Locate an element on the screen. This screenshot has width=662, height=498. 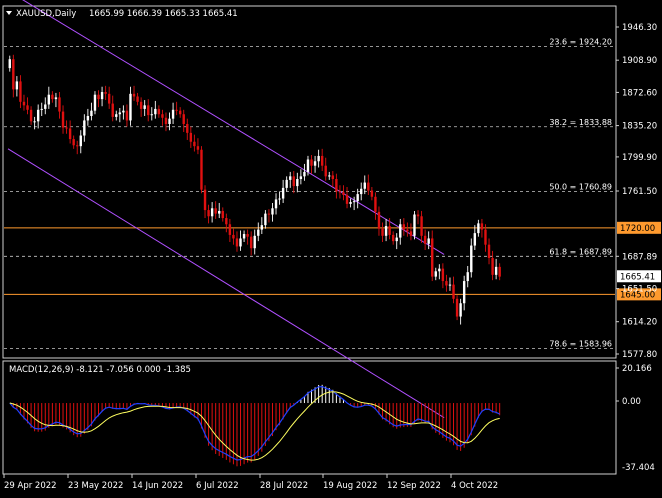
time-tick-label: 29 Apr 2022 is located at coordinates (30, 486).